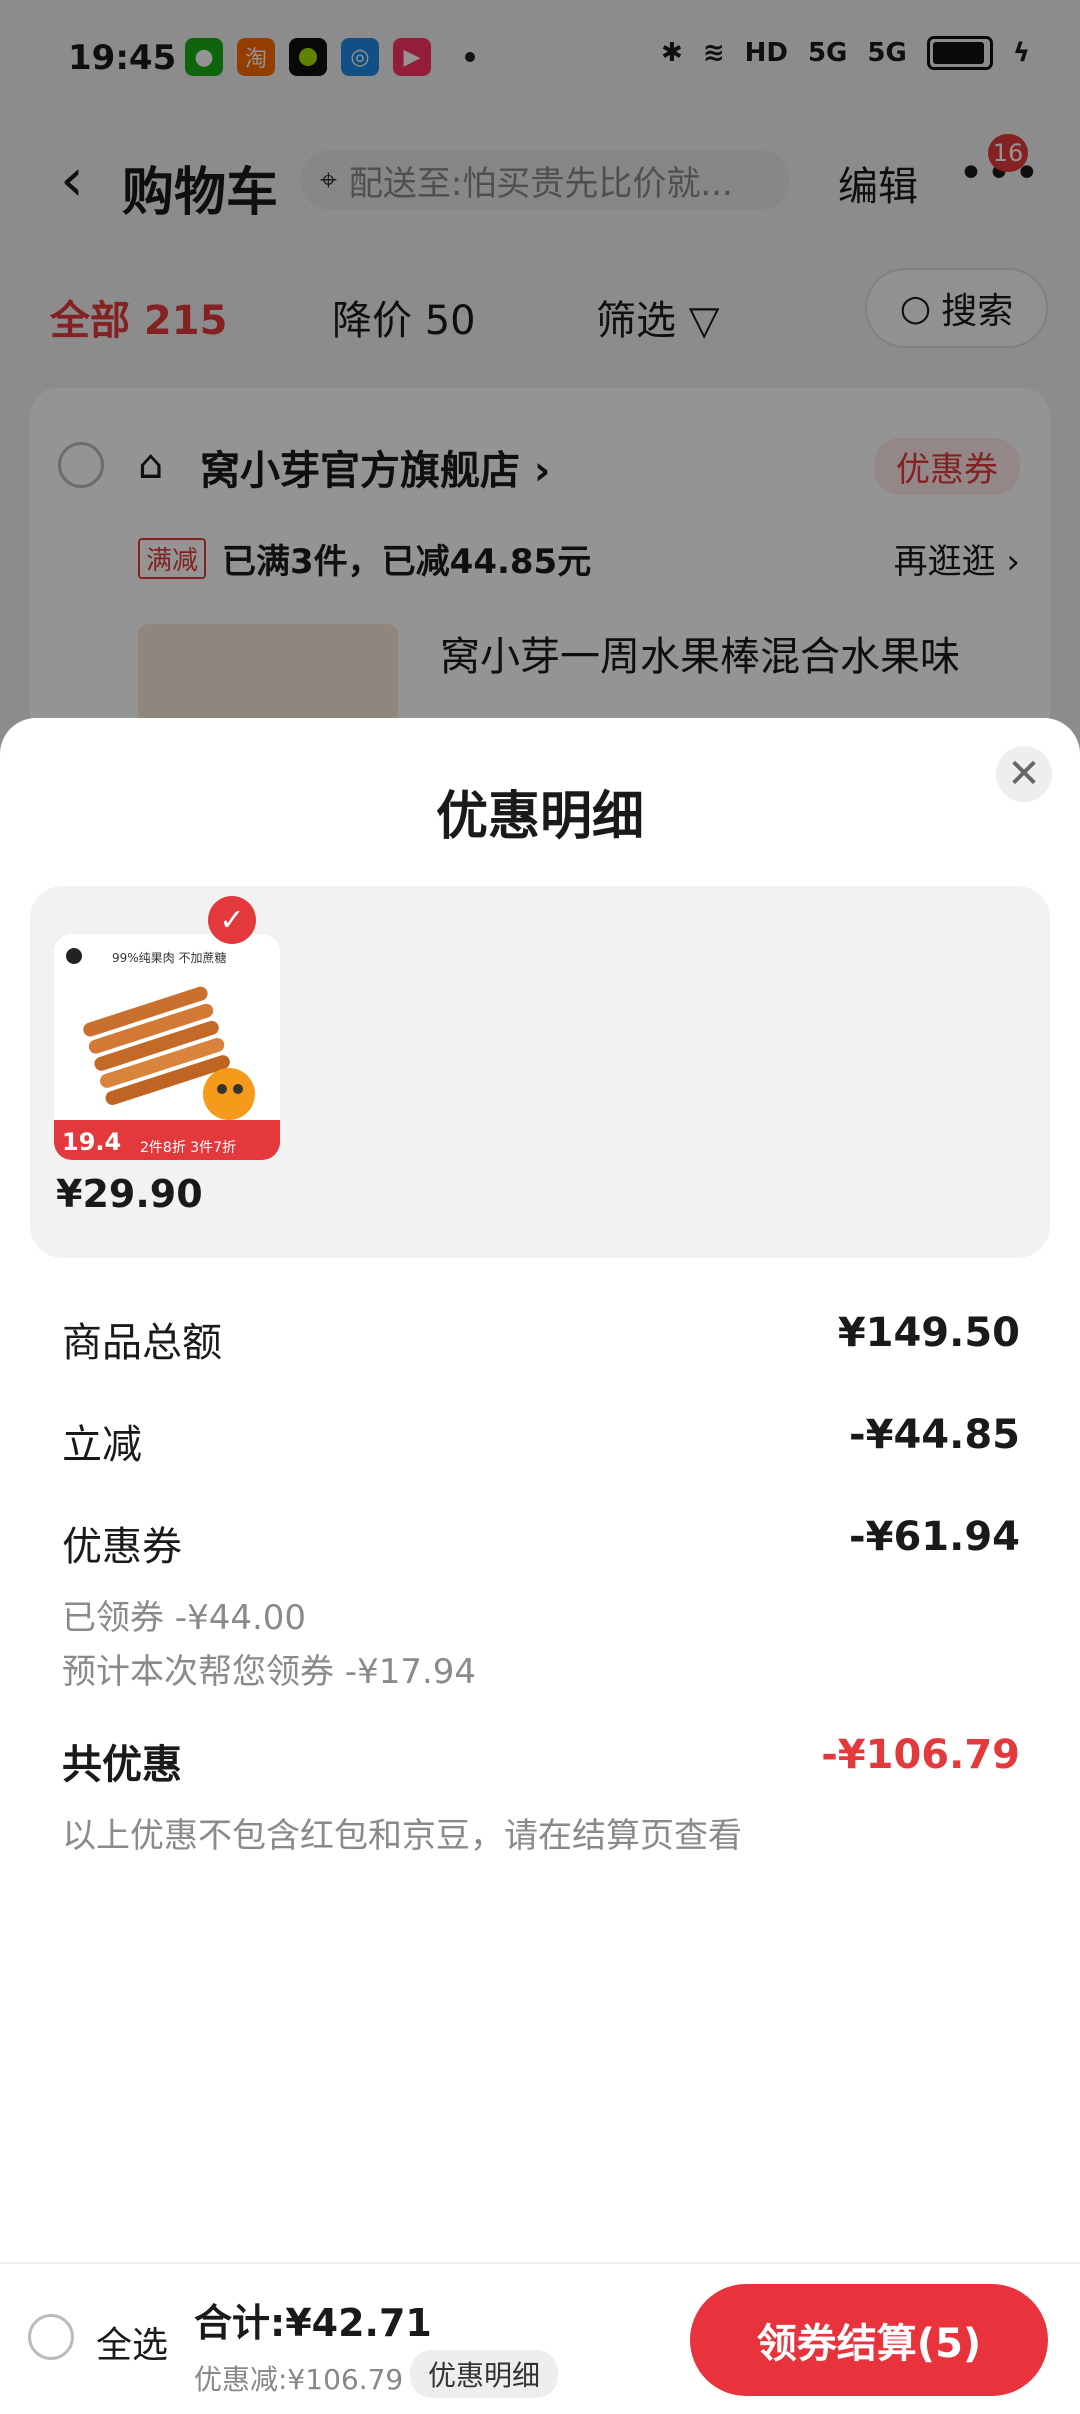 This screenshot has width=1080, height=2414. Describe the element at coordinates (402, 1836) in the screenshot. I see `discount-note: 以上优惠不包含红包和京豆，请在结算页查看` at that location.